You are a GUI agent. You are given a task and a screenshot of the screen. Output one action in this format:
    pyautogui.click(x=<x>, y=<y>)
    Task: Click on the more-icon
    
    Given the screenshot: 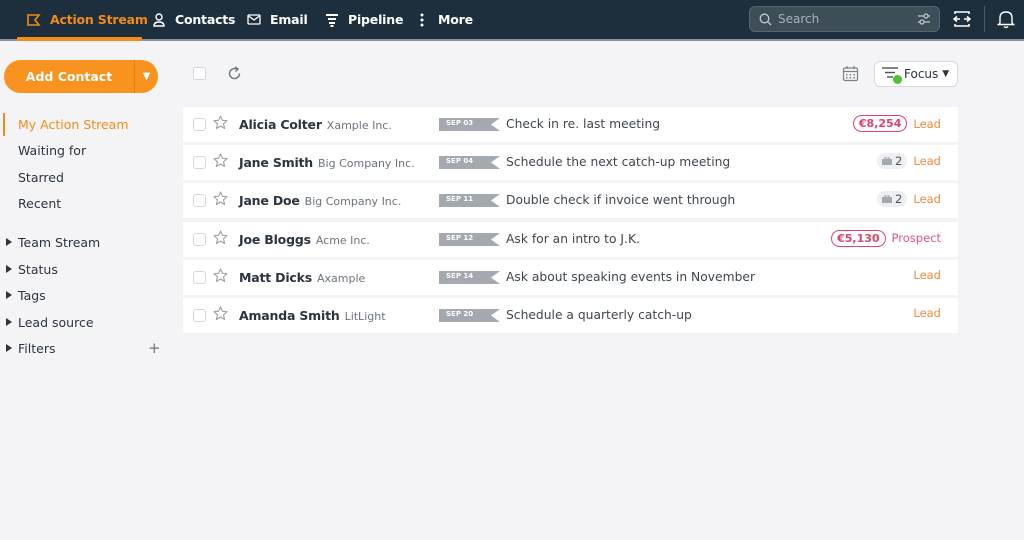 What is the action you would take?
    pyautogui.click(x=422, y=20)
    